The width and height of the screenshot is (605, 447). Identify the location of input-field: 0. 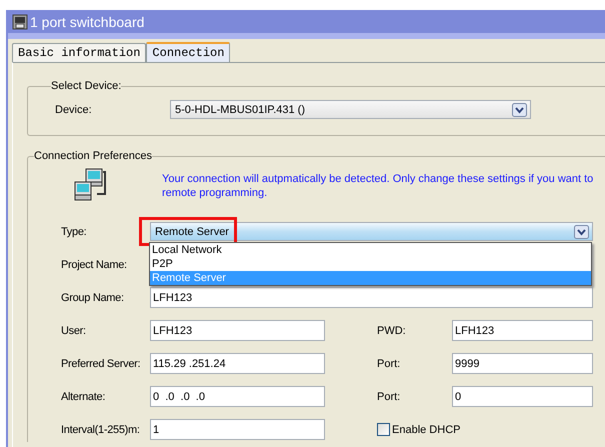
(522, 396).